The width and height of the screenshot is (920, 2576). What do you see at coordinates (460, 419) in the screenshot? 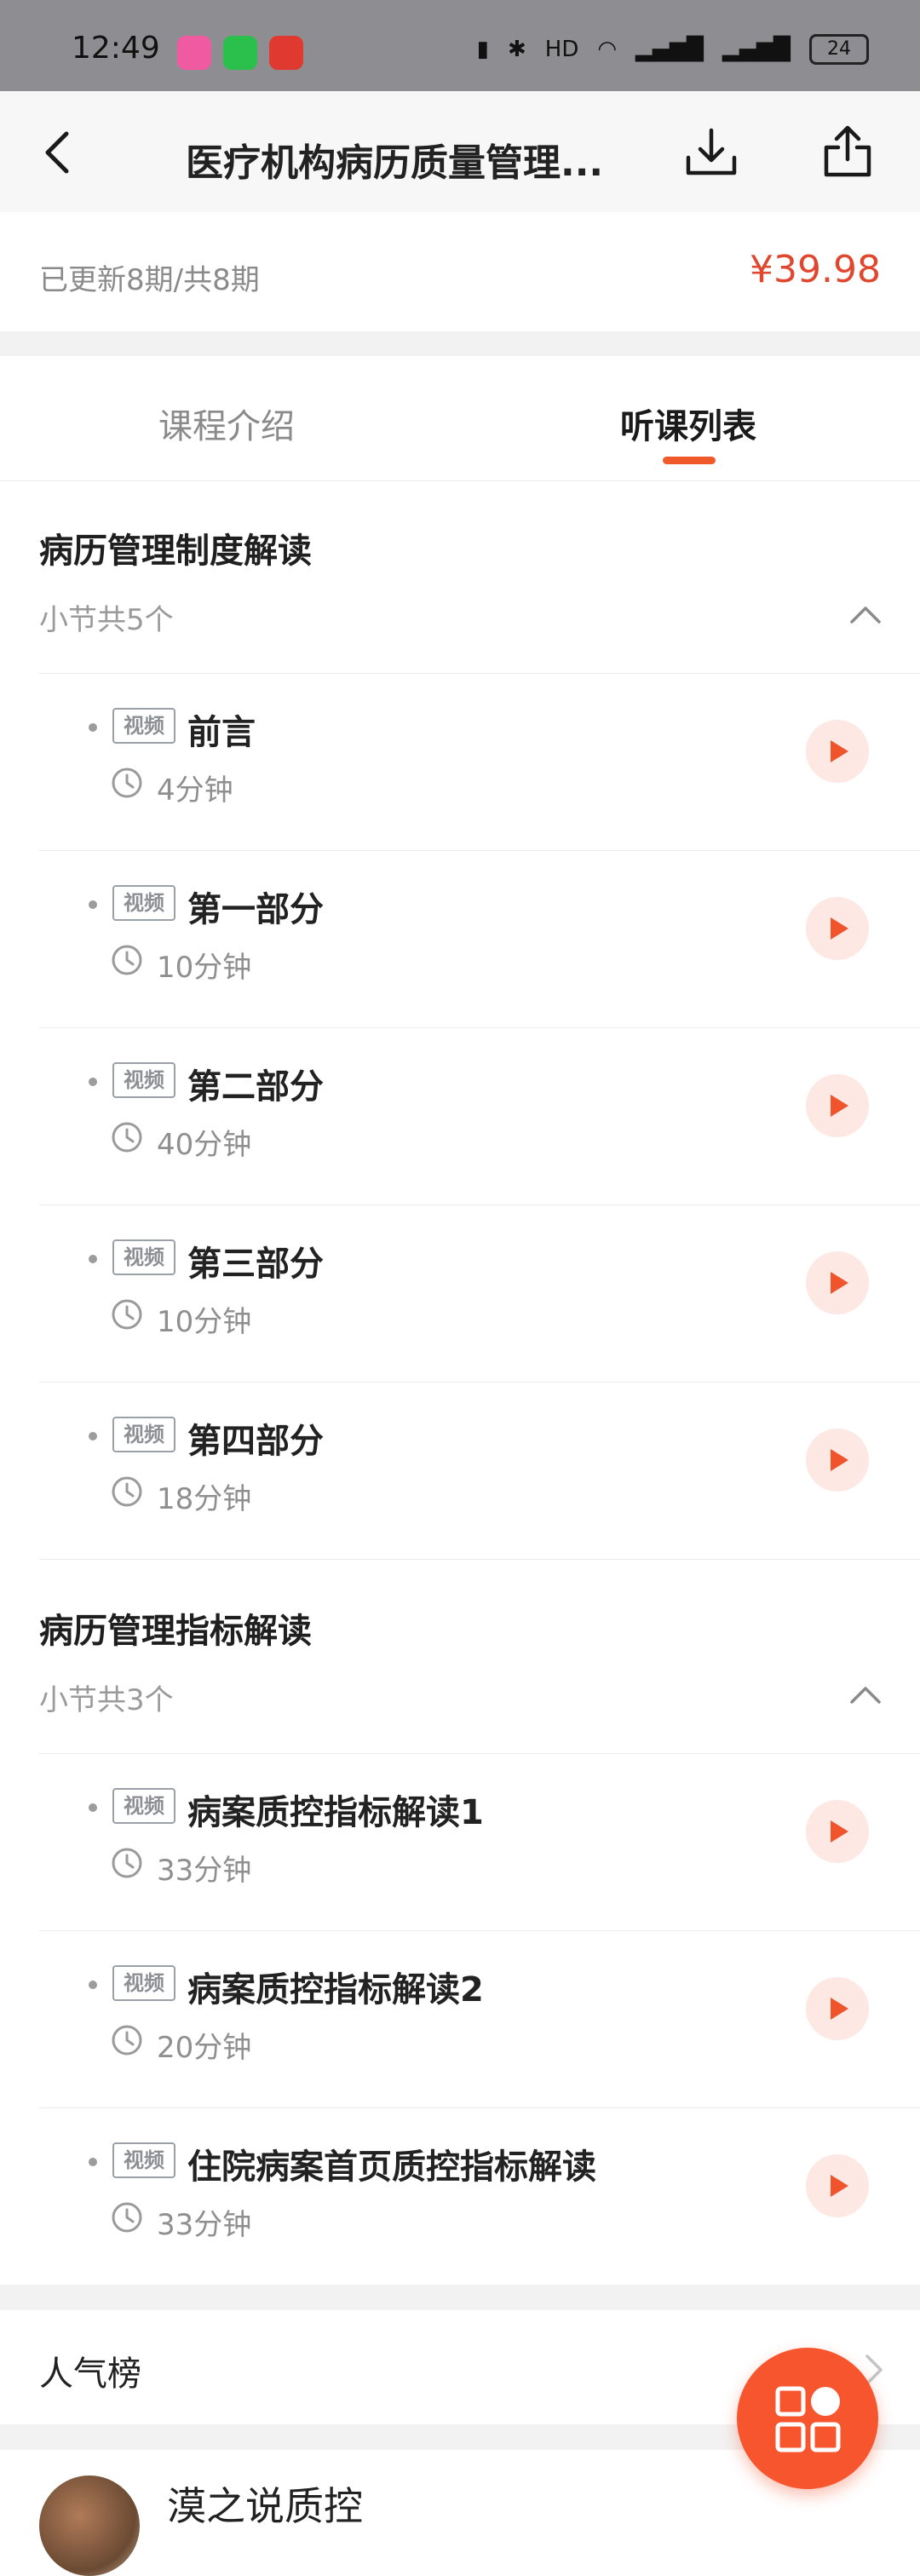
I see `tab-bar: 课程介绍 听课列表` at bounding box center [460, 419].